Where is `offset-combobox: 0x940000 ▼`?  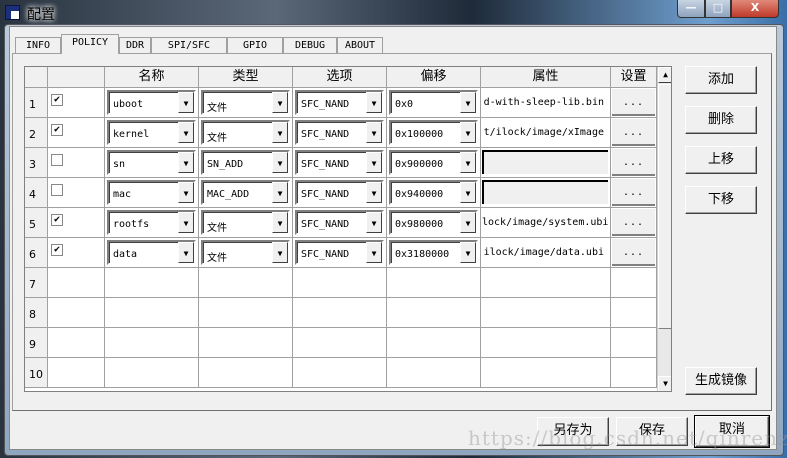
offset-combobox: 0x940000 ▼ is located at coordinates (433, 192).